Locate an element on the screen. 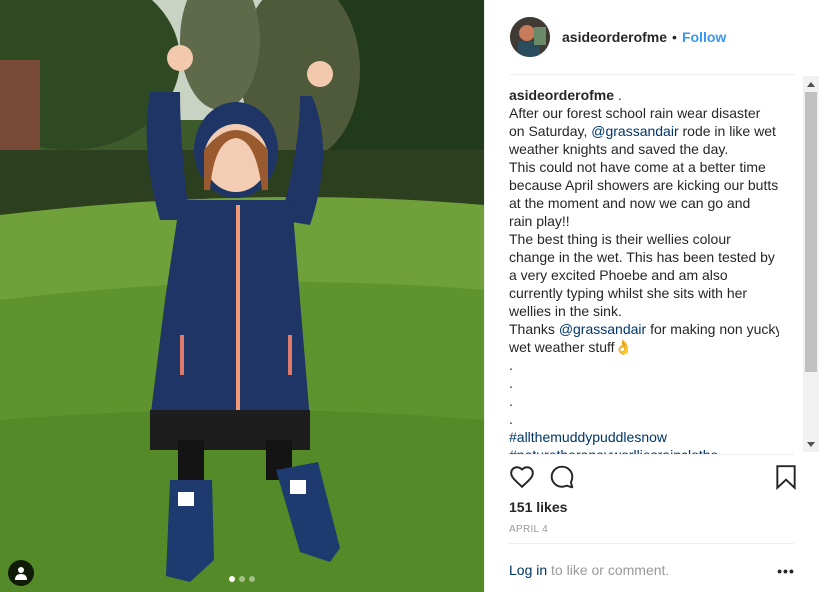  caption-line: at the moment and now we can go and is located at coordinates (630, 203).